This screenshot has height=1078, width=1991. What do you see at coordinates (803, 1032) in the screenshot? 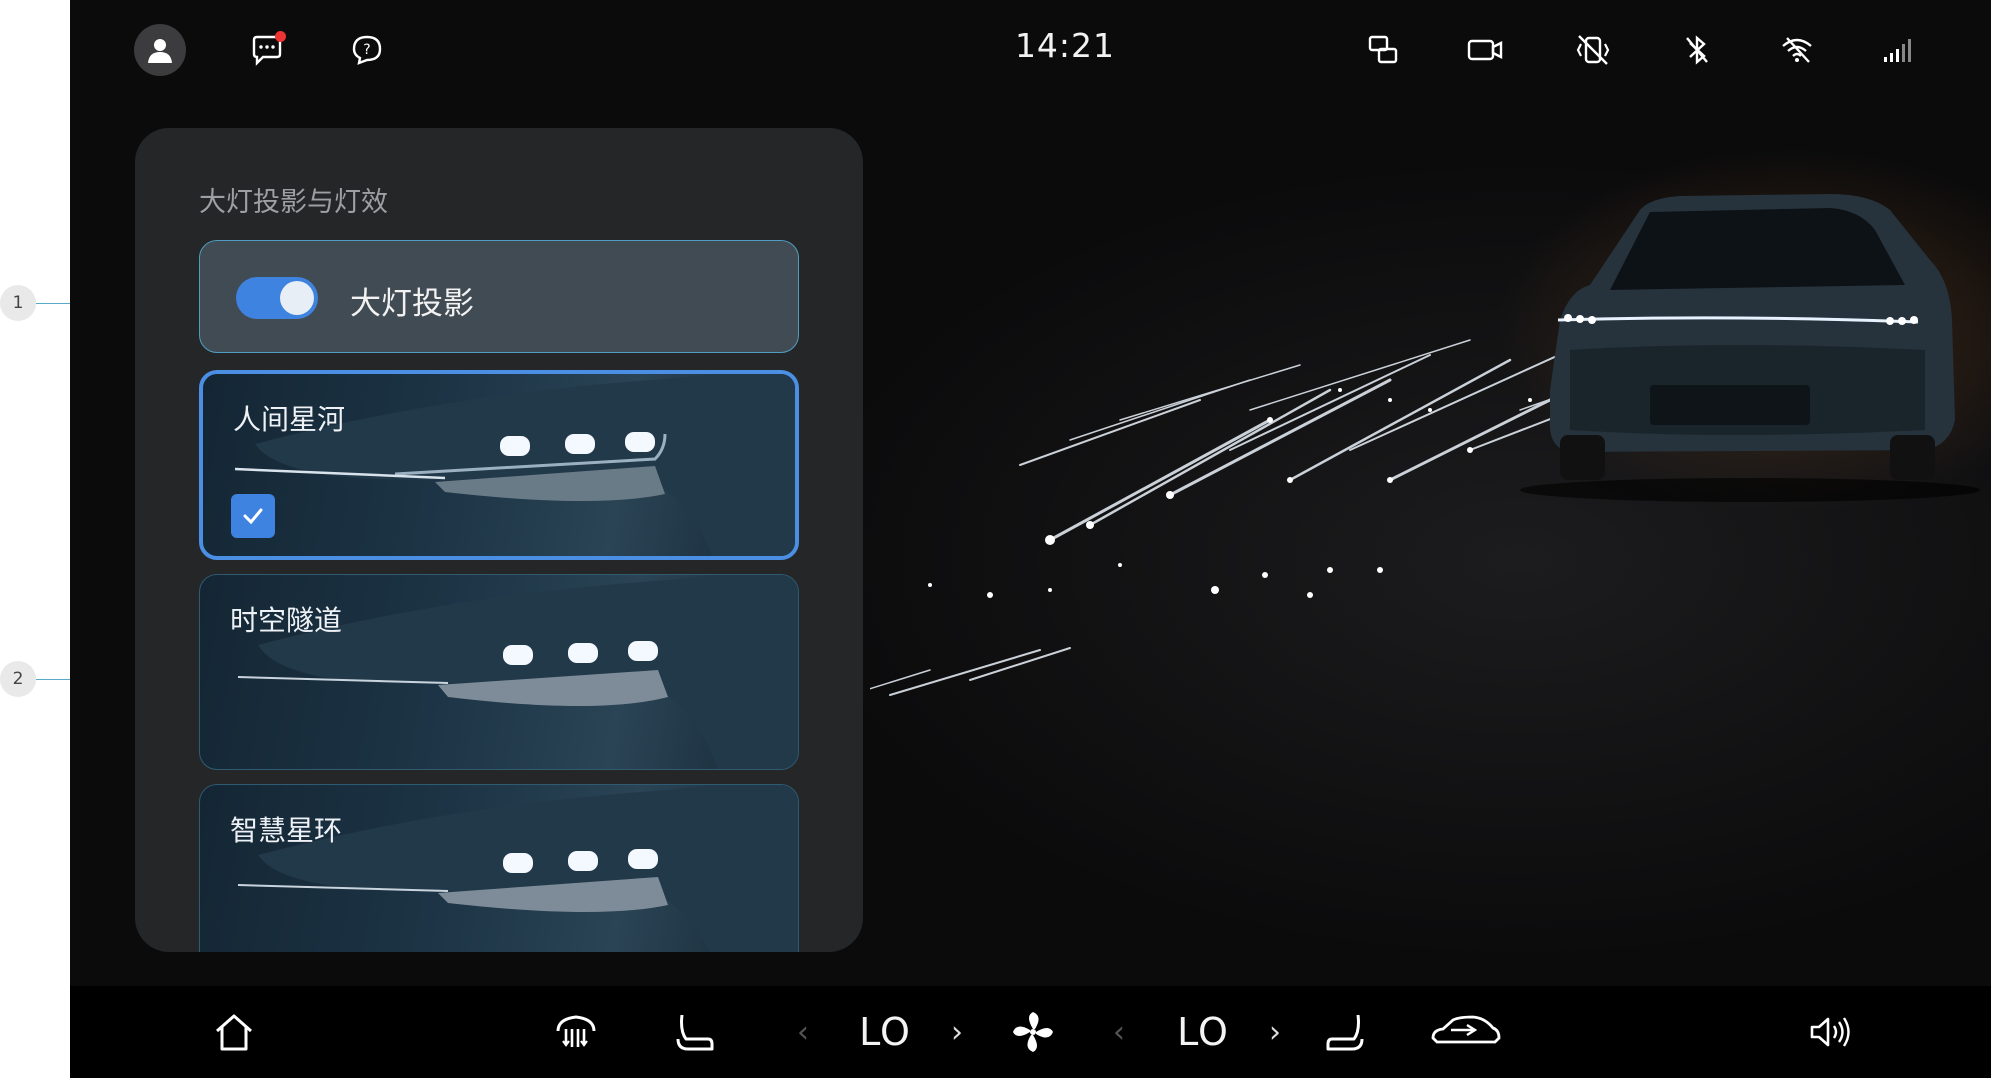
I see `left-temp-decrease-button: ‹` at bounding box center [803, 1032].